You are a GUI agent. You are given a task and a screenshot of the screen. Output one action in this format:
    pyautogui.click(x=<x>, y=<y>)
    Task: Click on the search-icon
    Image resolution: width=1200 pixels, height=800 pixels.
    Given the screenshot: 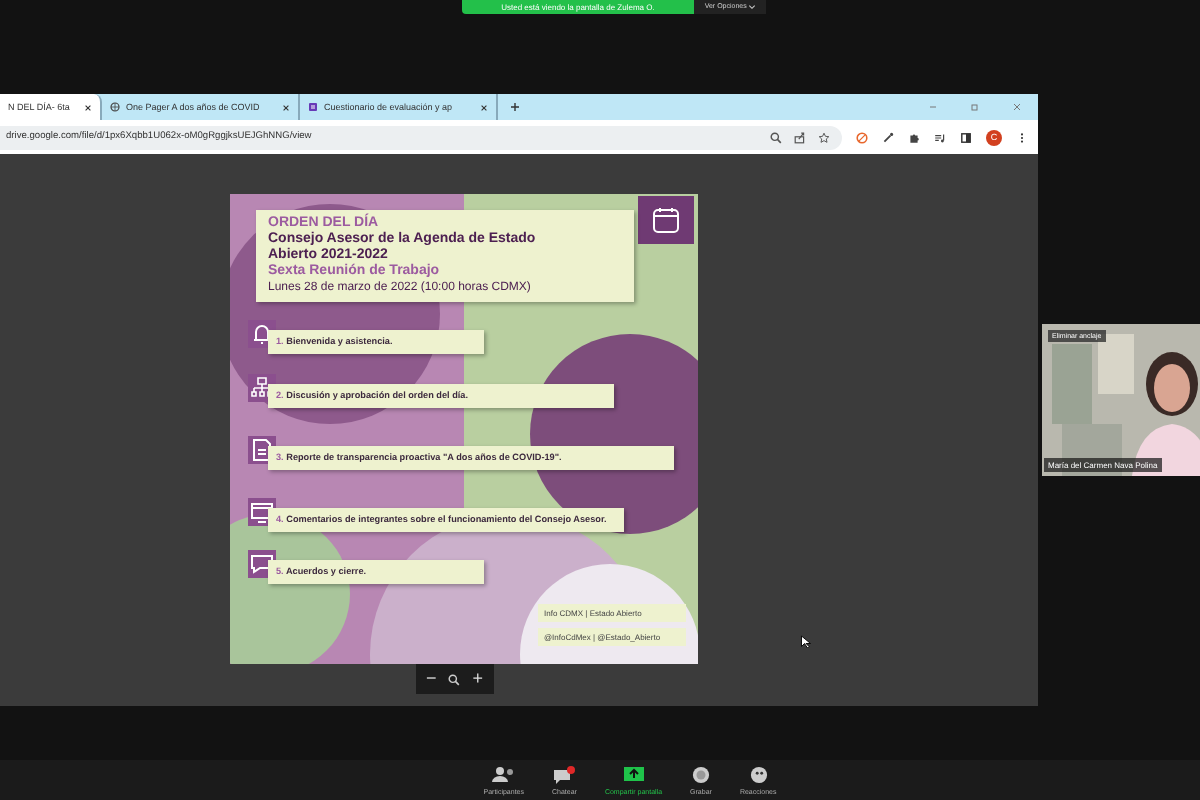 What is the action you would take?
    pyautogui.click(x=776, y=137)
    